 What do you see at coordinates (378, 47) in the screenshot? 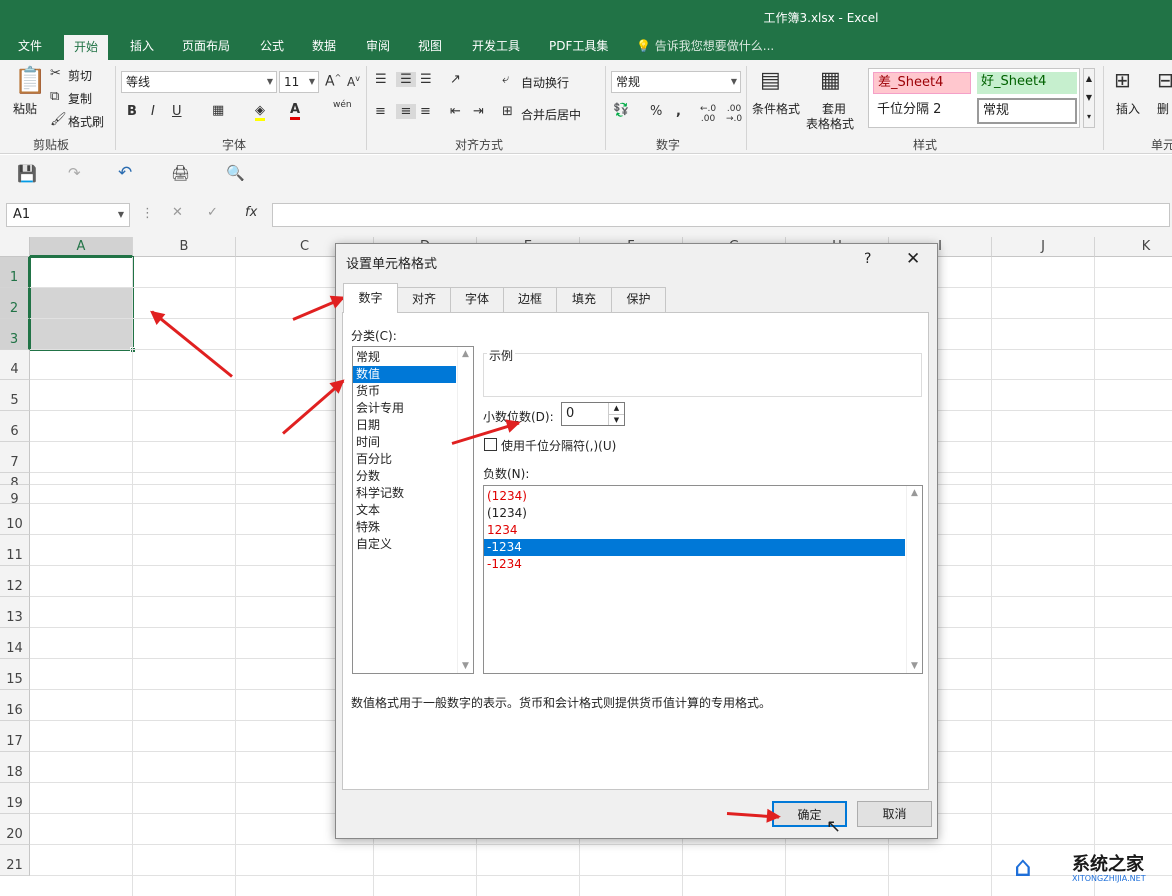
I see `tab-review: 审阅` at bounding box center [378, 47].